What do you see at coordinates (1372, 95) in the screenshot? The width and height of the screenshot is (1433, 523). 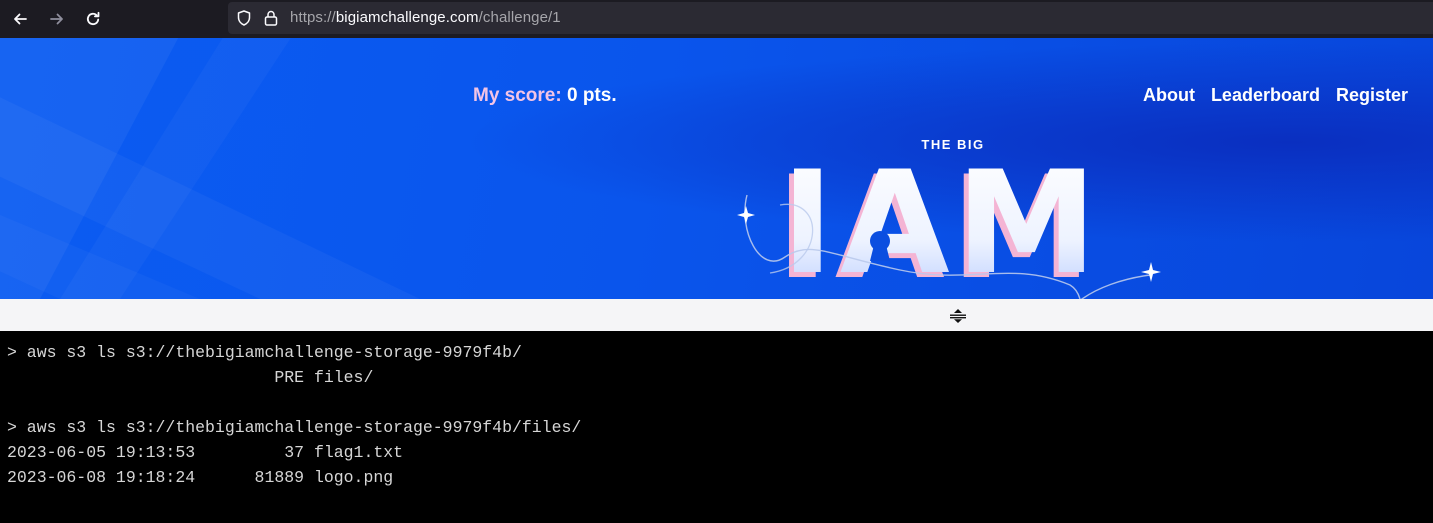 I see `nav-register-link: Register` at bounding box center [1372, 95].